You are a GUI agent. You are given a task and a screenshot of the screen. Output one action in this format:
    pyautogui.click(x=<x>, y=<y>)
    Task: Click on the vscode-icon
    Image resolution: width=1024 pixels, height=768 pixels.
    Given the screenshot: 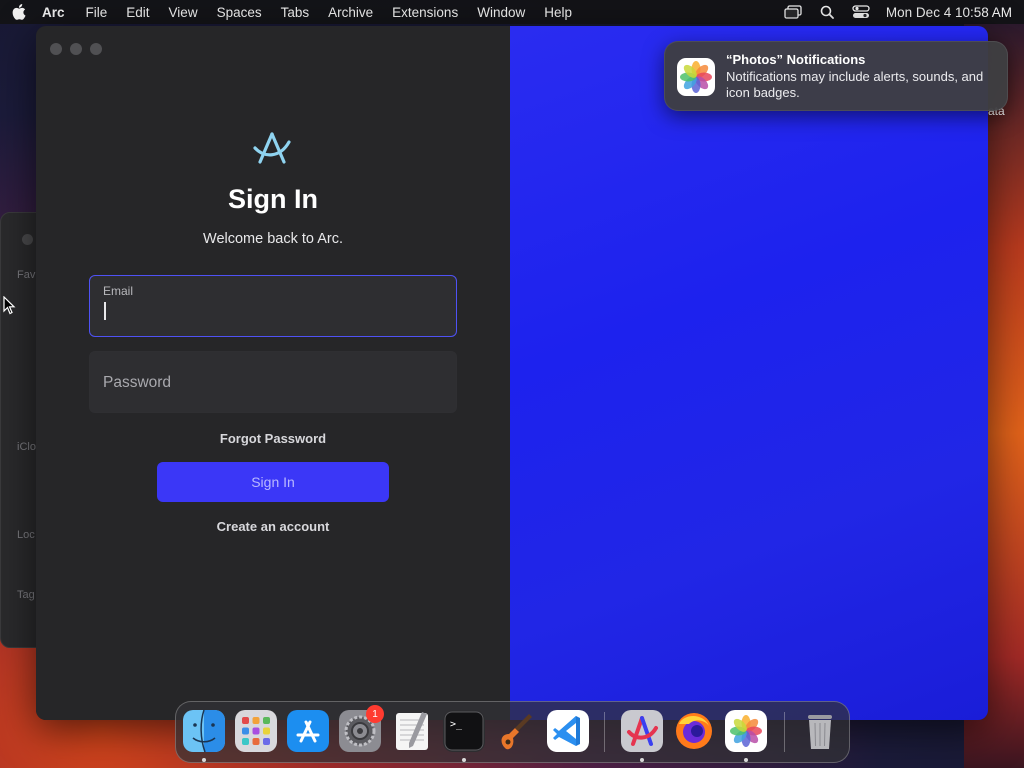 What is the action you would take?
    pyautogui.click(x=568, y=731)
    